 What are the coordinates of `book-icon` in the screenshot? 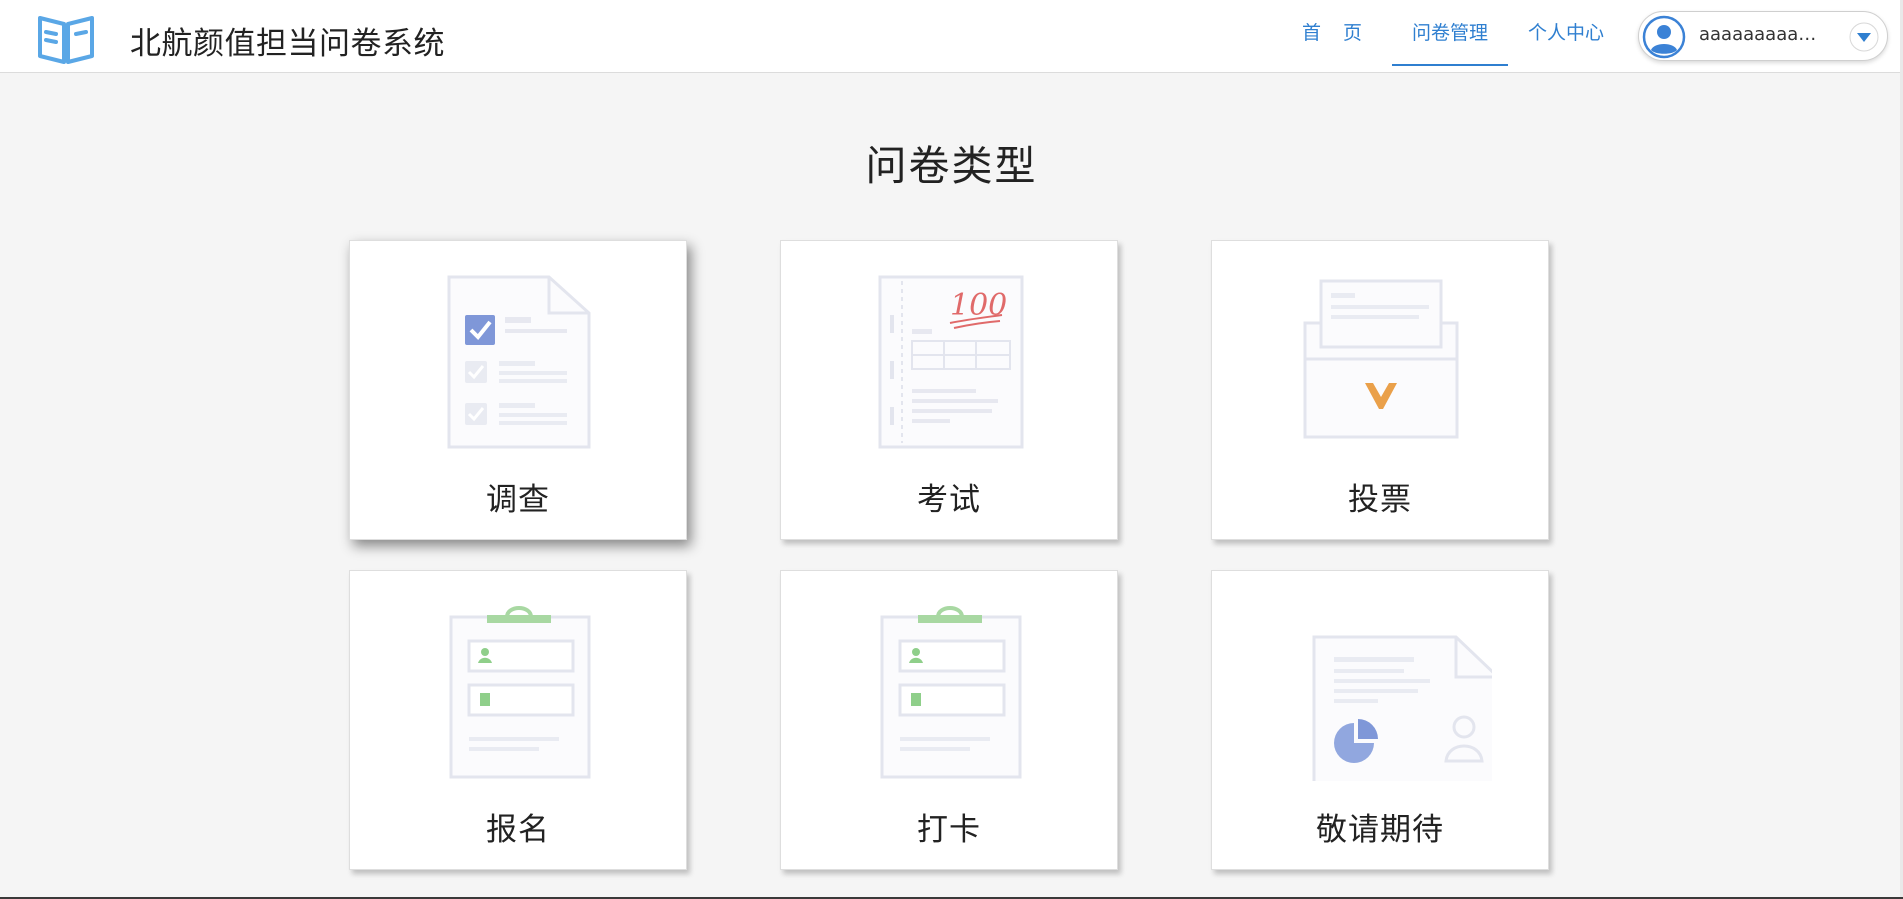 It's located at (66, 38).